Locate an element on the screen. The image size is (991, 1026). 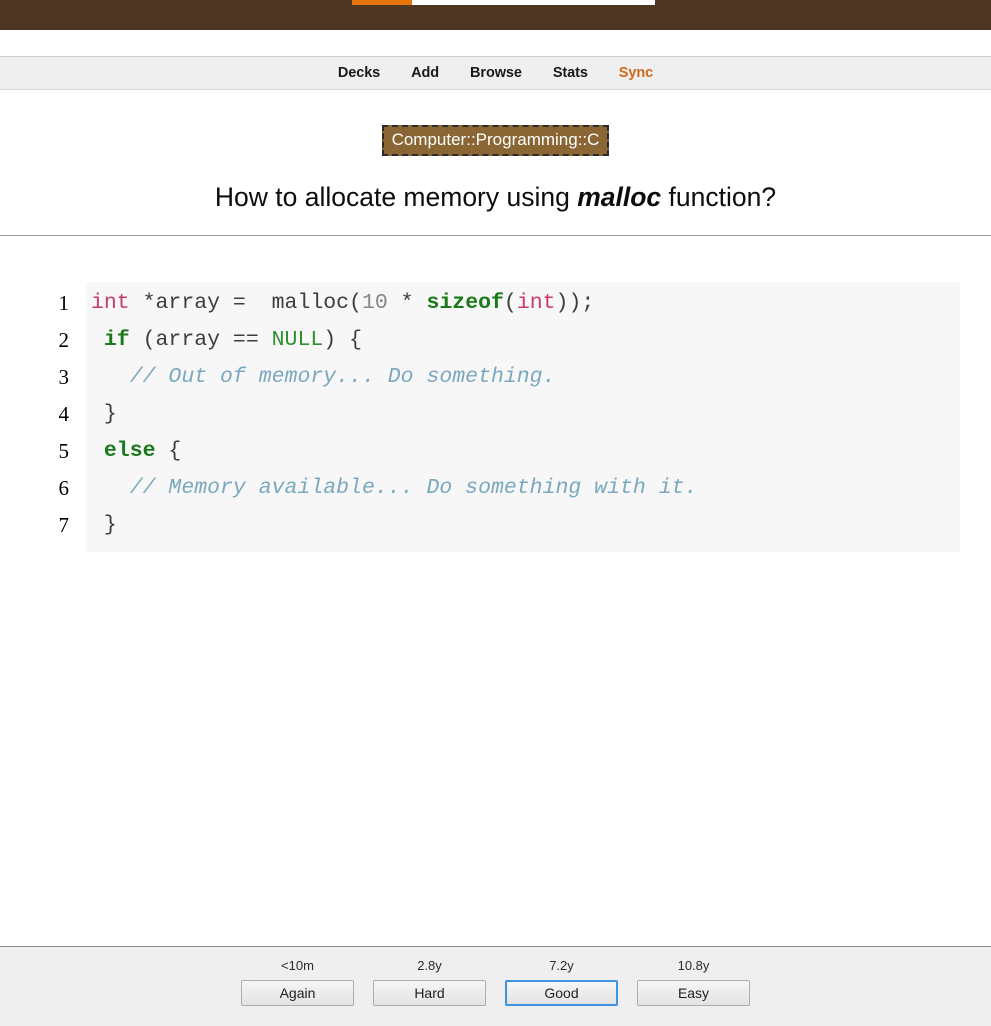
main-navbar: Decks Add Browse Stats Sync is located at coordinates (495, 73).